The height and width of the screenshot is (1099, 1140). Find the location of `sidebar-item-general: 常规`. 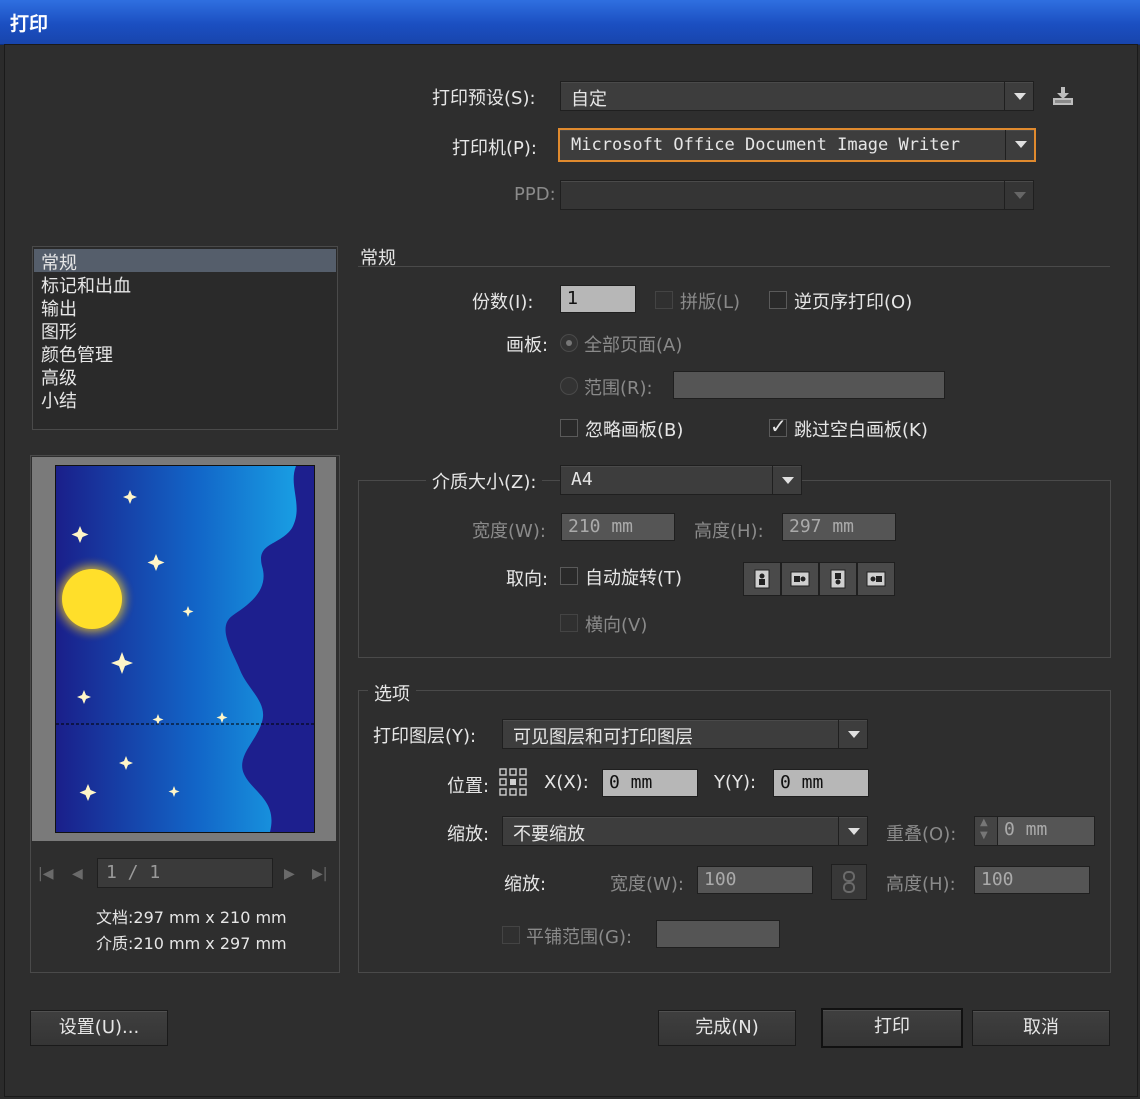

sidebar-item-general: 常规 is located at coordinates (59, 261).